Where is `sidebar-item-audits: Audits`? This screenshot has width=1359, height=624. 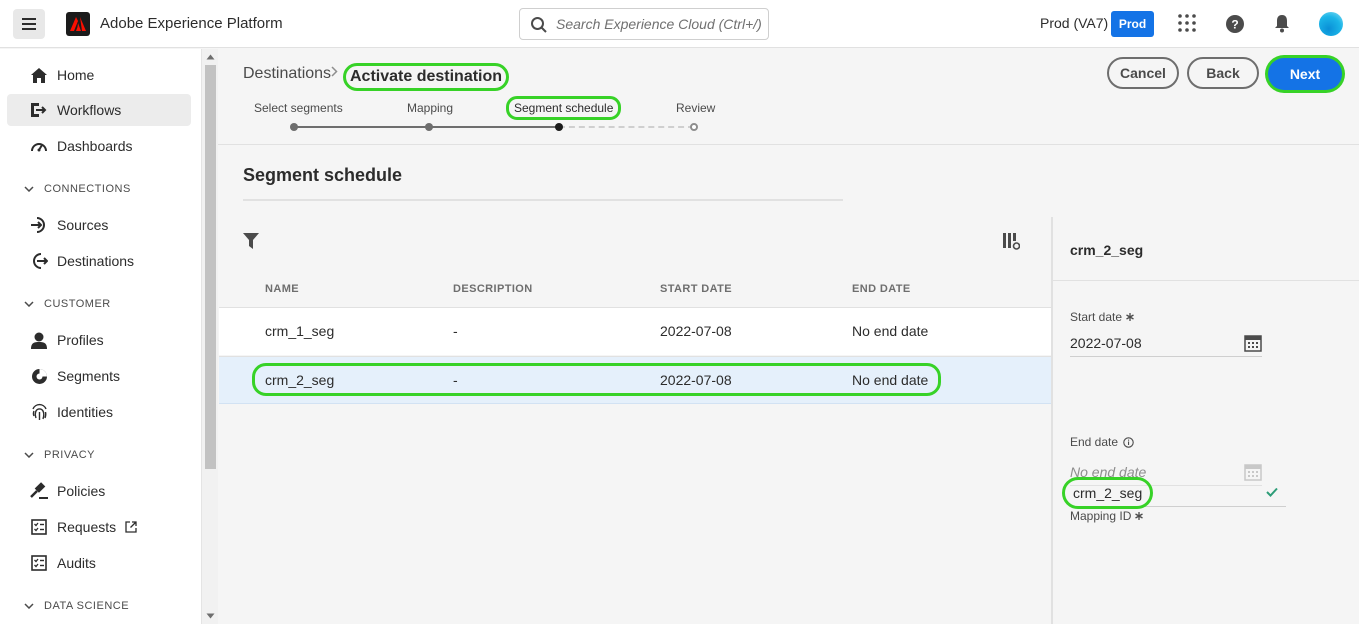 sidebar-item-audits: Audits is located at coordinates (99, 563).